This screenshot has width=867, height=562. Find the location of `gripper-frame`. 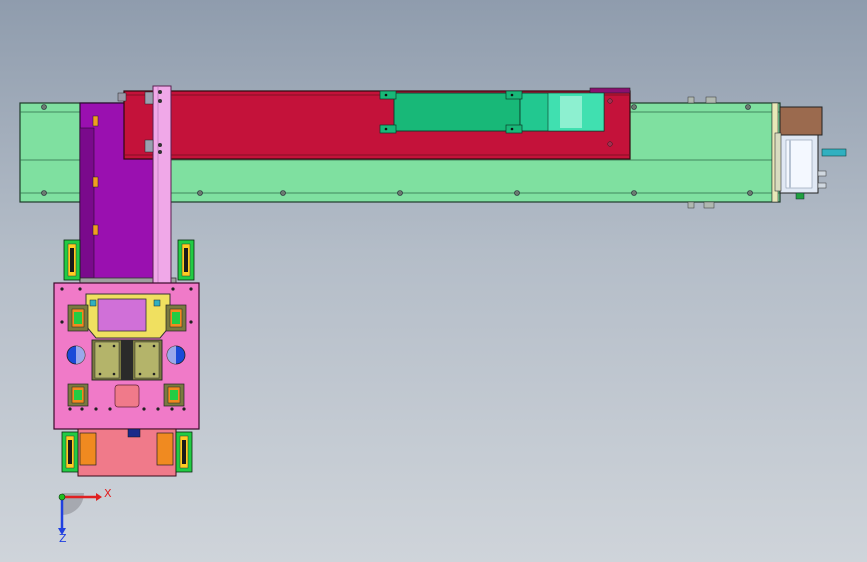

gripper-frame is located at coordinates (128, 316).